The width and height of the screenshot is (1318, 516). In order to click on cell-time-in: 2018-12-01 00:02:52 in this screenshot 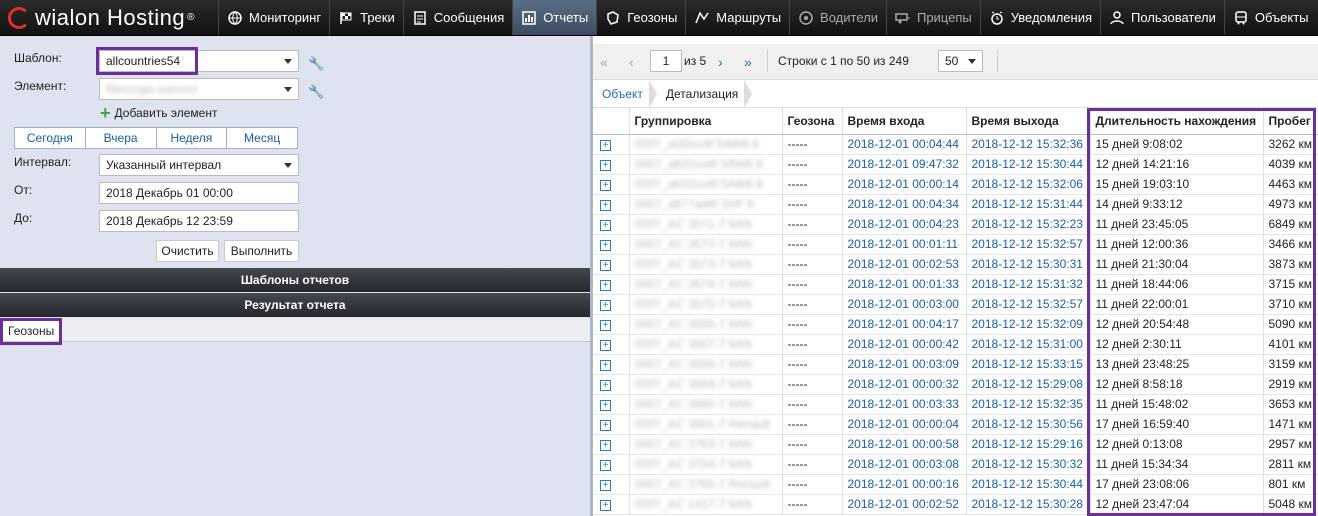, I will do `click(904, 504)`.